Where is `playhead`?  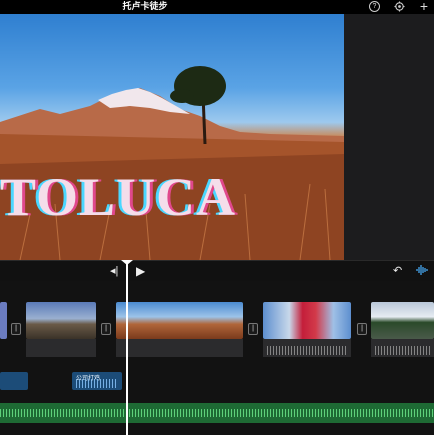 playhead is located at coordinates (127, 348).